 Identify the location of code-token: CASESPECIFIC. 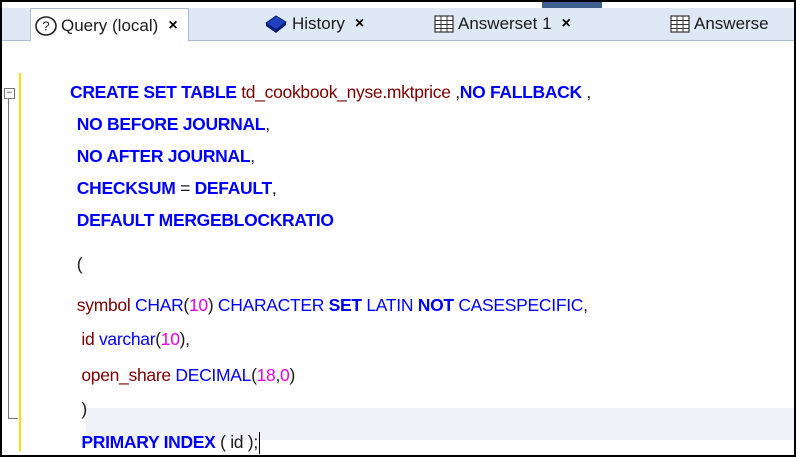
(518, 305).